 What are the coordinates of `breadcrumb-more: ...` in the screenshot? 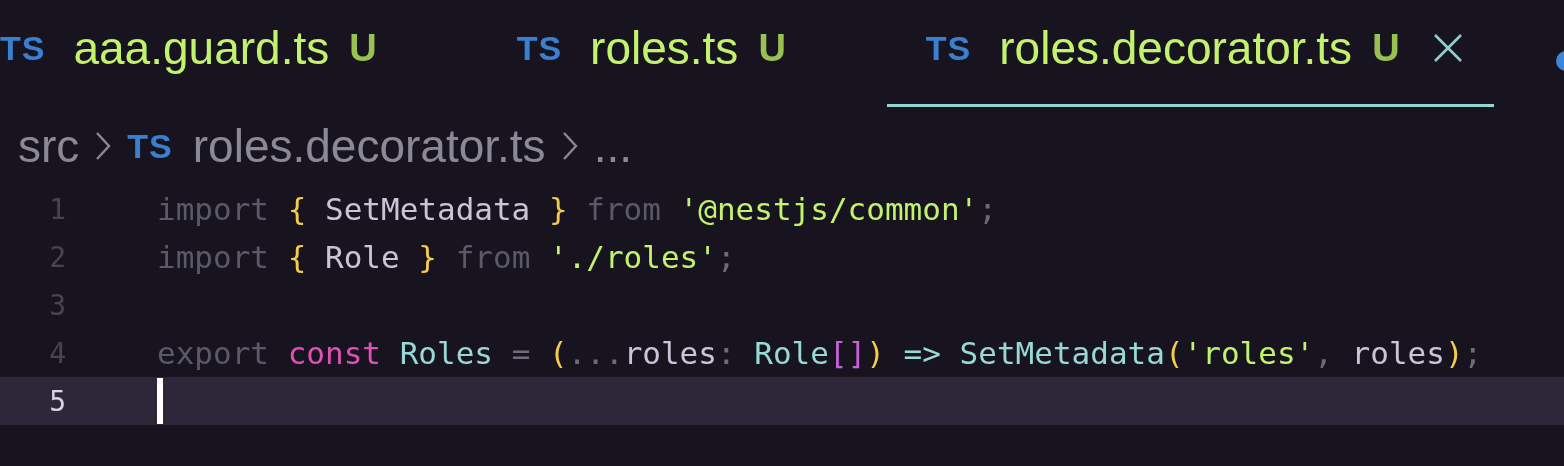 It's located at (612, 146).